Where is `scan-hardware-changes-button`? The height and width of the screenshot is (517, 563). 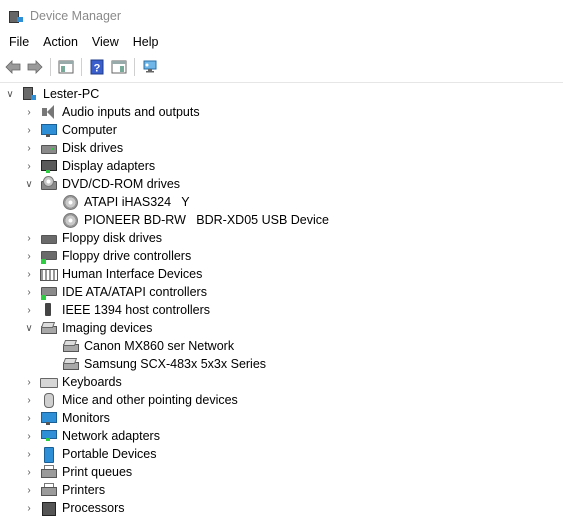
scan-hardware-changes-button is located at coordinates (150, 67).